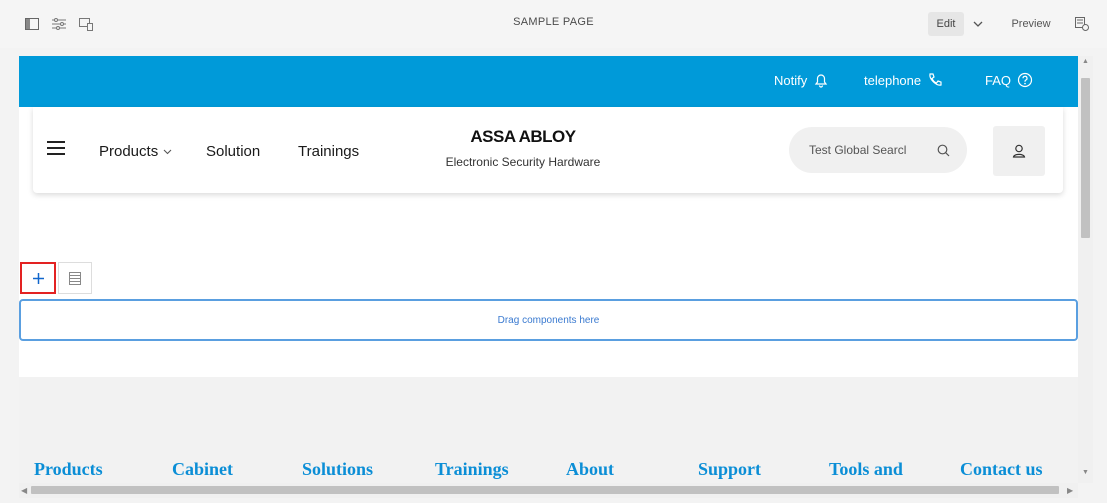 This screenshot has width=1107, height=503. Describe the element at coordinates (1085, 158) in the screenshot. I see `vertical-scroll-thumb` at that location.